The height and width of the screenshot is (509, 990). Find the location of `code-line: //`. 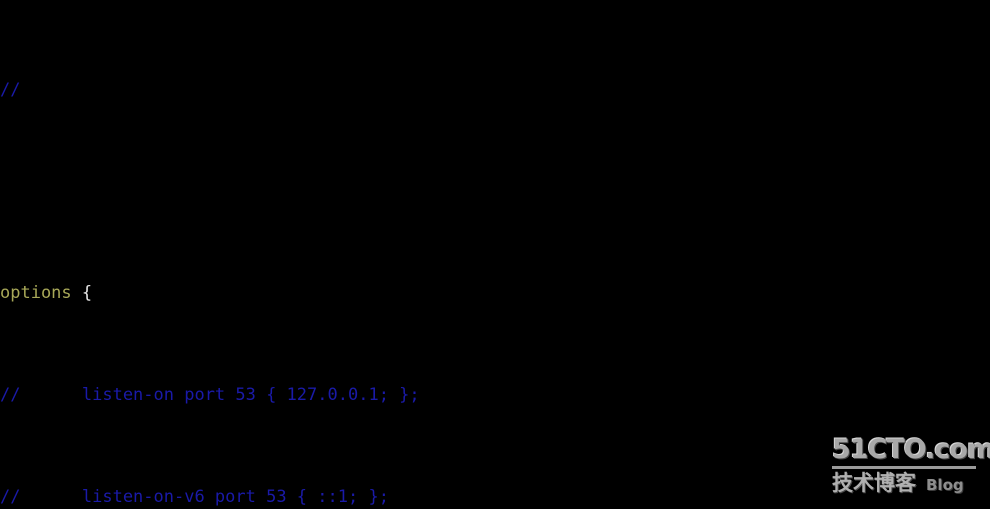

code-line: // is located at coordinates (343, 90).